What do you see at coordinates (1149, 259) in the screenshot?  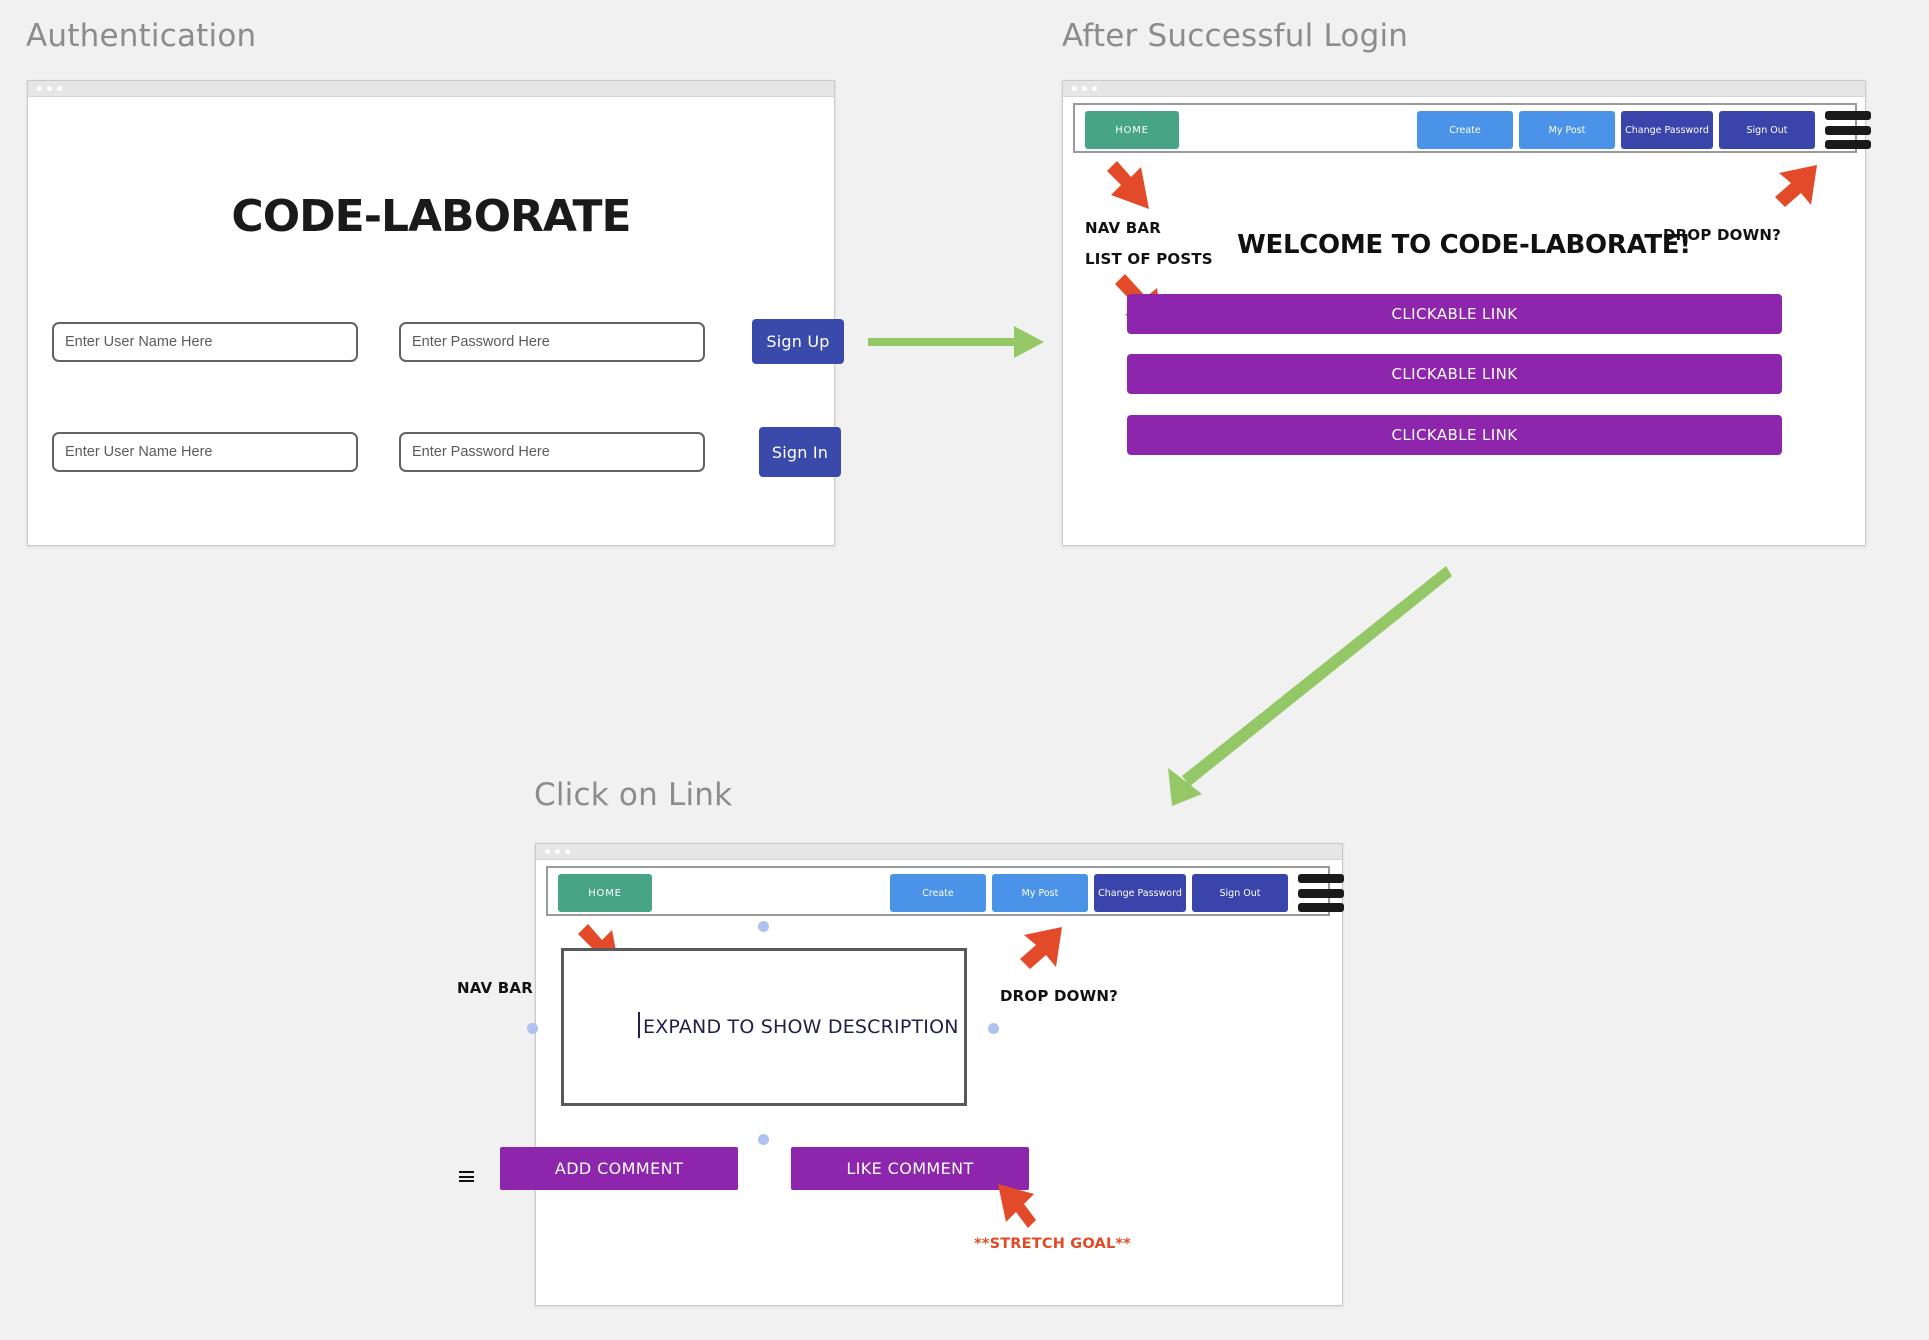 I see `annotation-list-of-posts: LIST OF POSTS` at bounding box center [1149, 259].